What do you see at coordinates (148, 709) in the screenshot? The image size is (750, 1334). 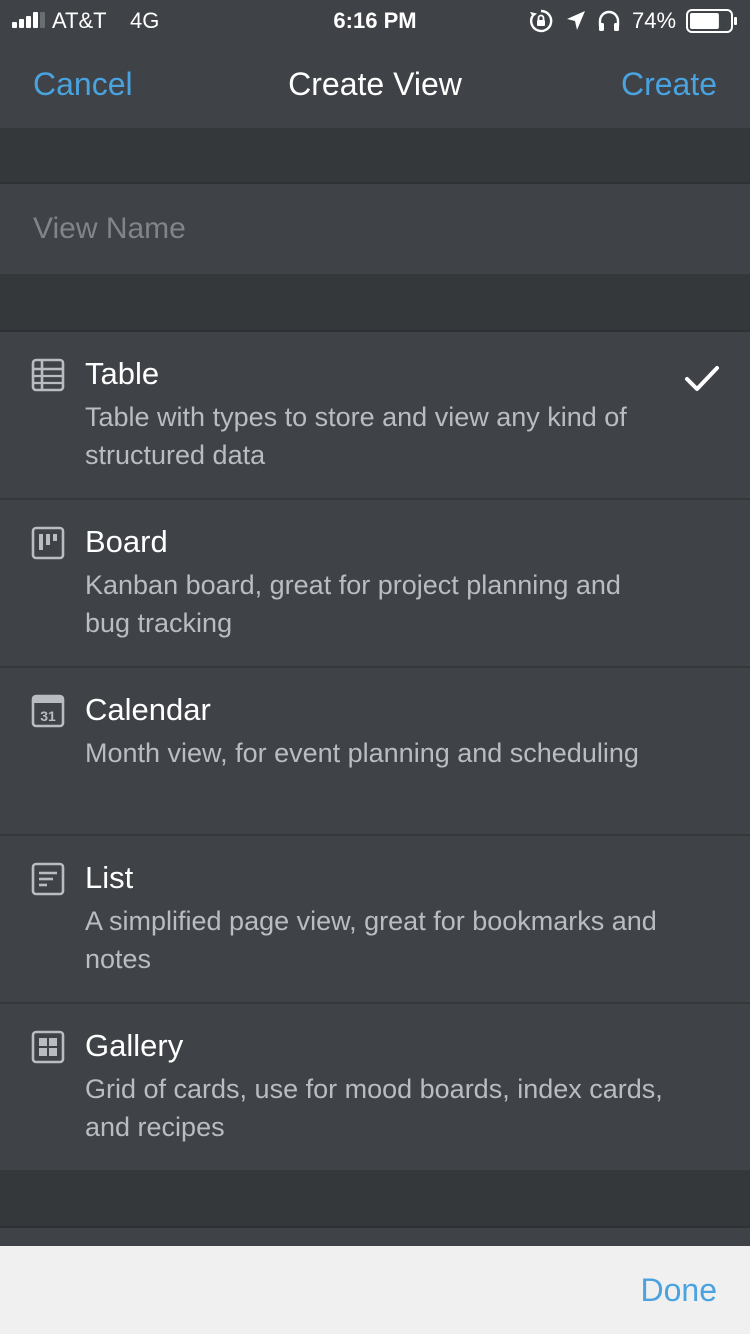 I see `view-option-label: Calendar` at bounding box center [148, 709].